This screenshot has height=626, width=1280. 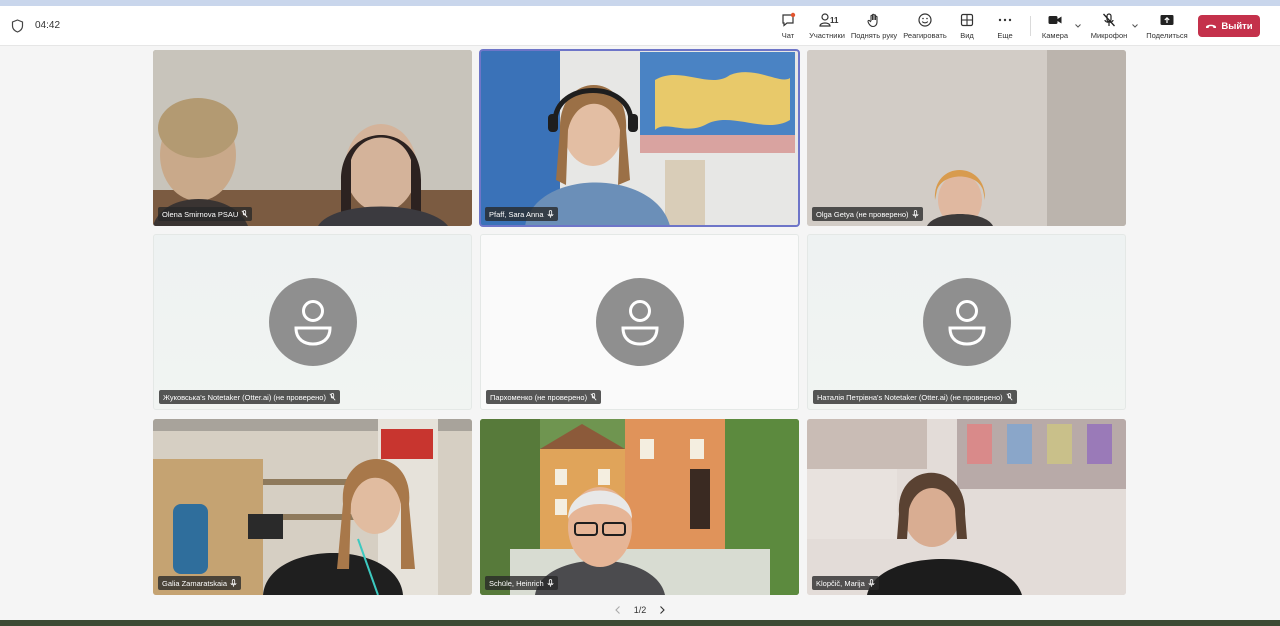 I want to click on hand-icon, so click(x=872, y=20).